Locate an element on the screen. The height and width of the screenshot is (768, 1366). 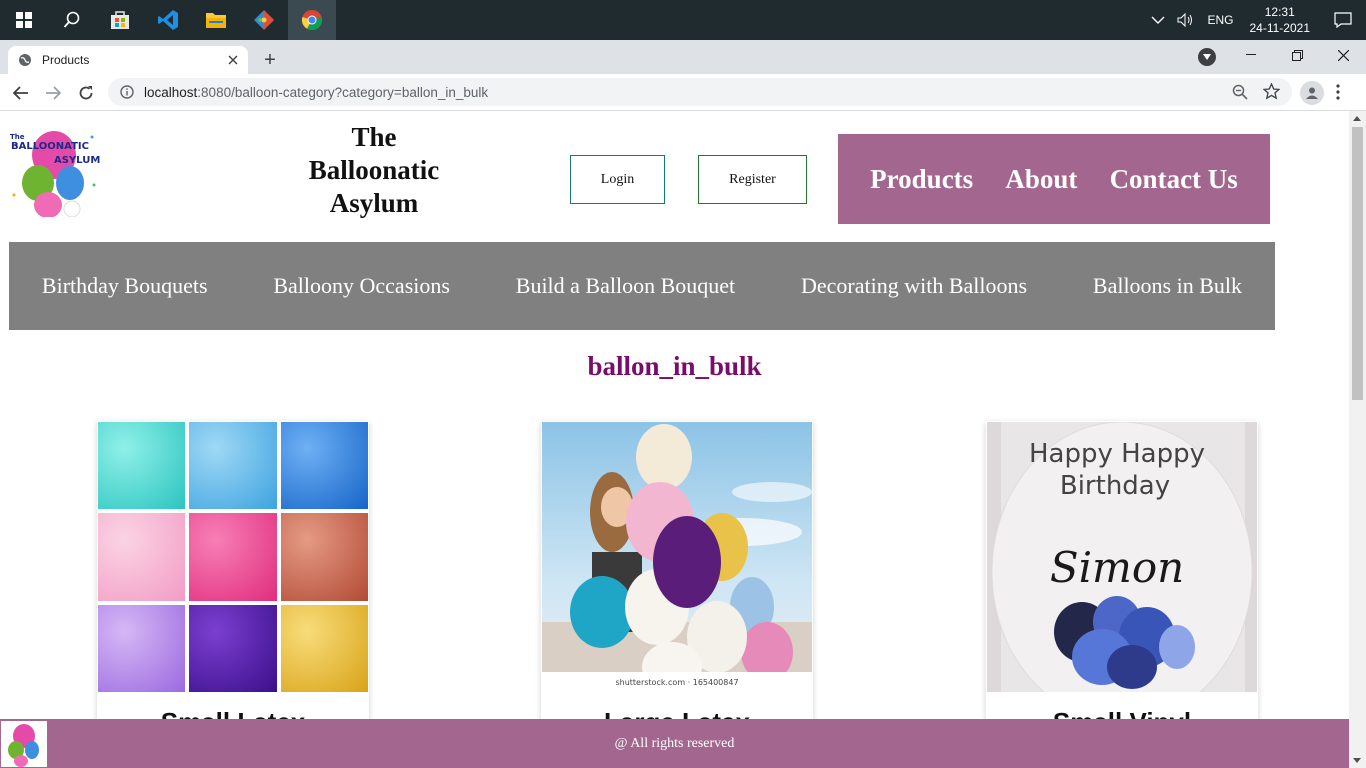
product-card: Happy Happy Birthday Simon Small Vinyl is located at coordinates (1122, 581).